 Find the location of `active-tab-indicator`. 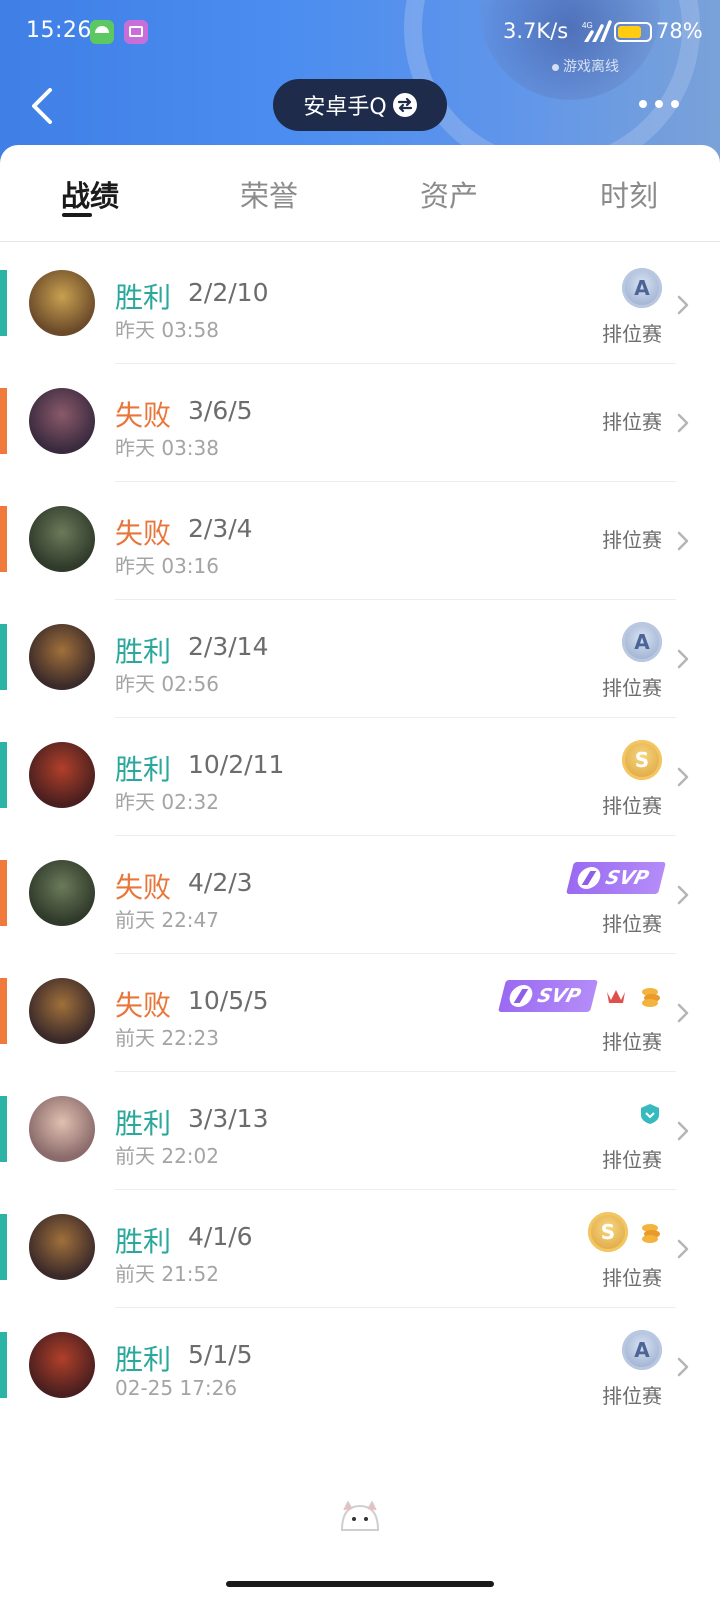

active-tab-indicator is located at coordinates (77, 215).